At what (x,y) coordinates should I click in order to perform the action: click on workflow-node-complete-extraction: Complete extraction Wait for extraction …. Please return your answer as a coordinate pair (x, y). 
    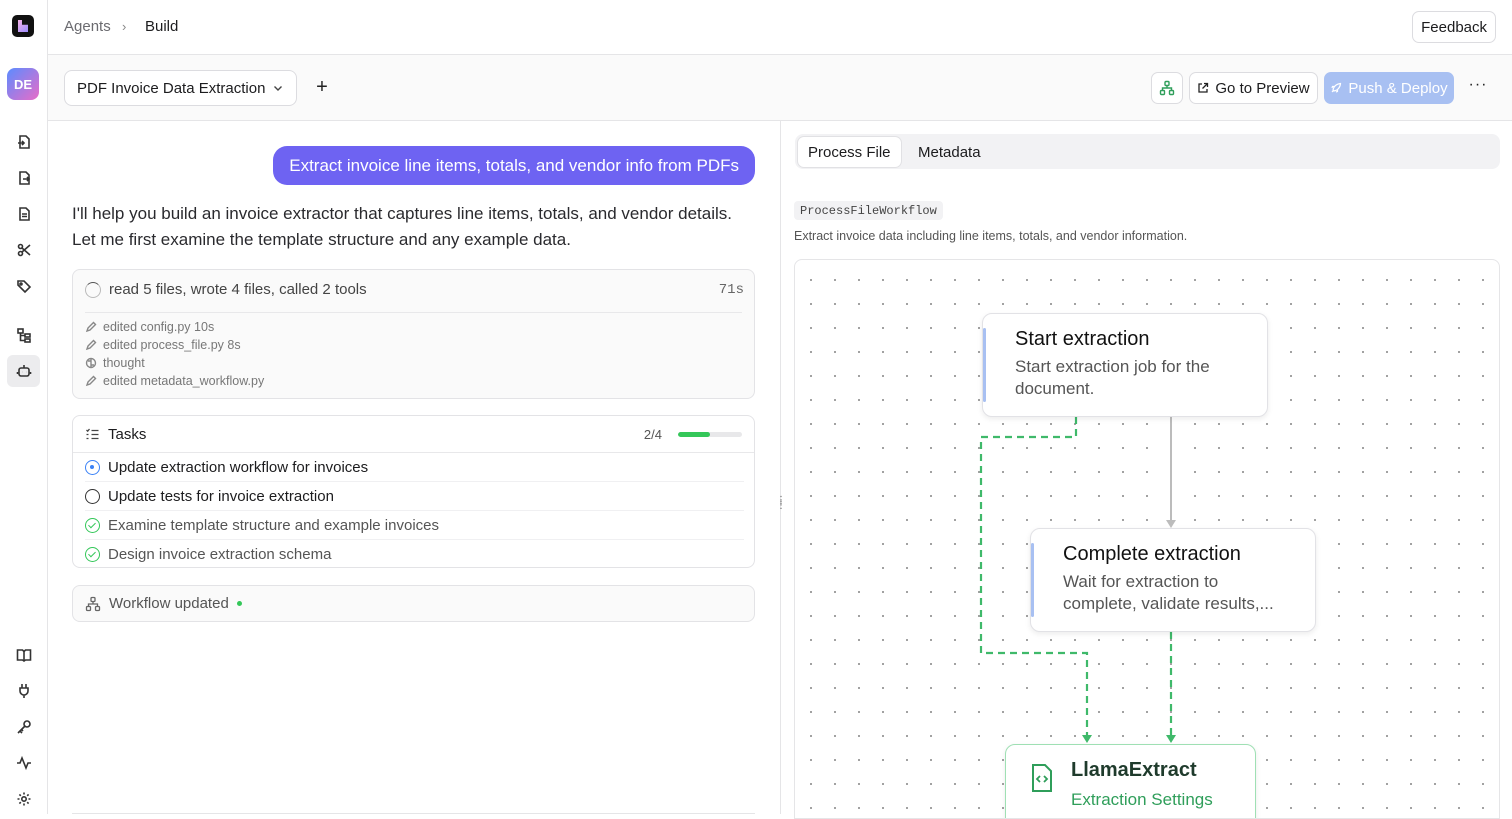
    Looking at the image, I should click on (1173, 580).